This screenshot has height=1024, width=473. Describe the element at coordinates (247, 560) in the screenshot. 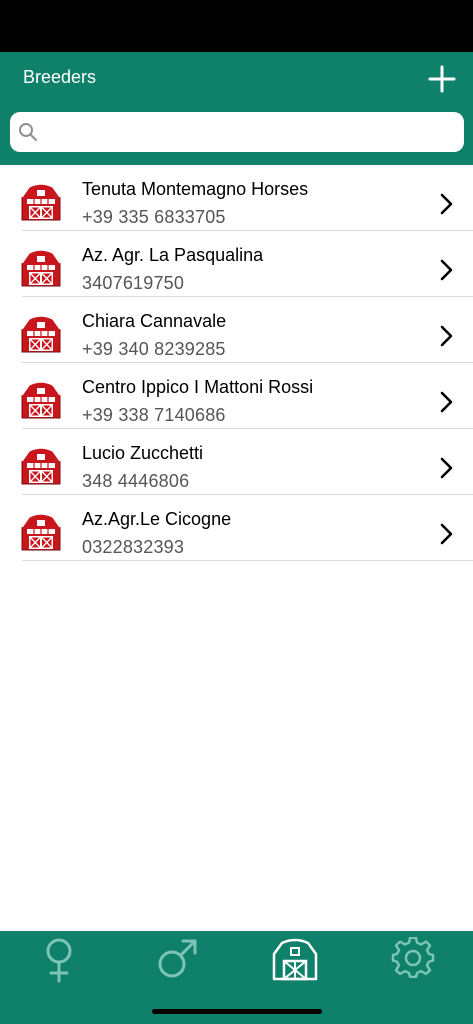

I see `divider` at that location.